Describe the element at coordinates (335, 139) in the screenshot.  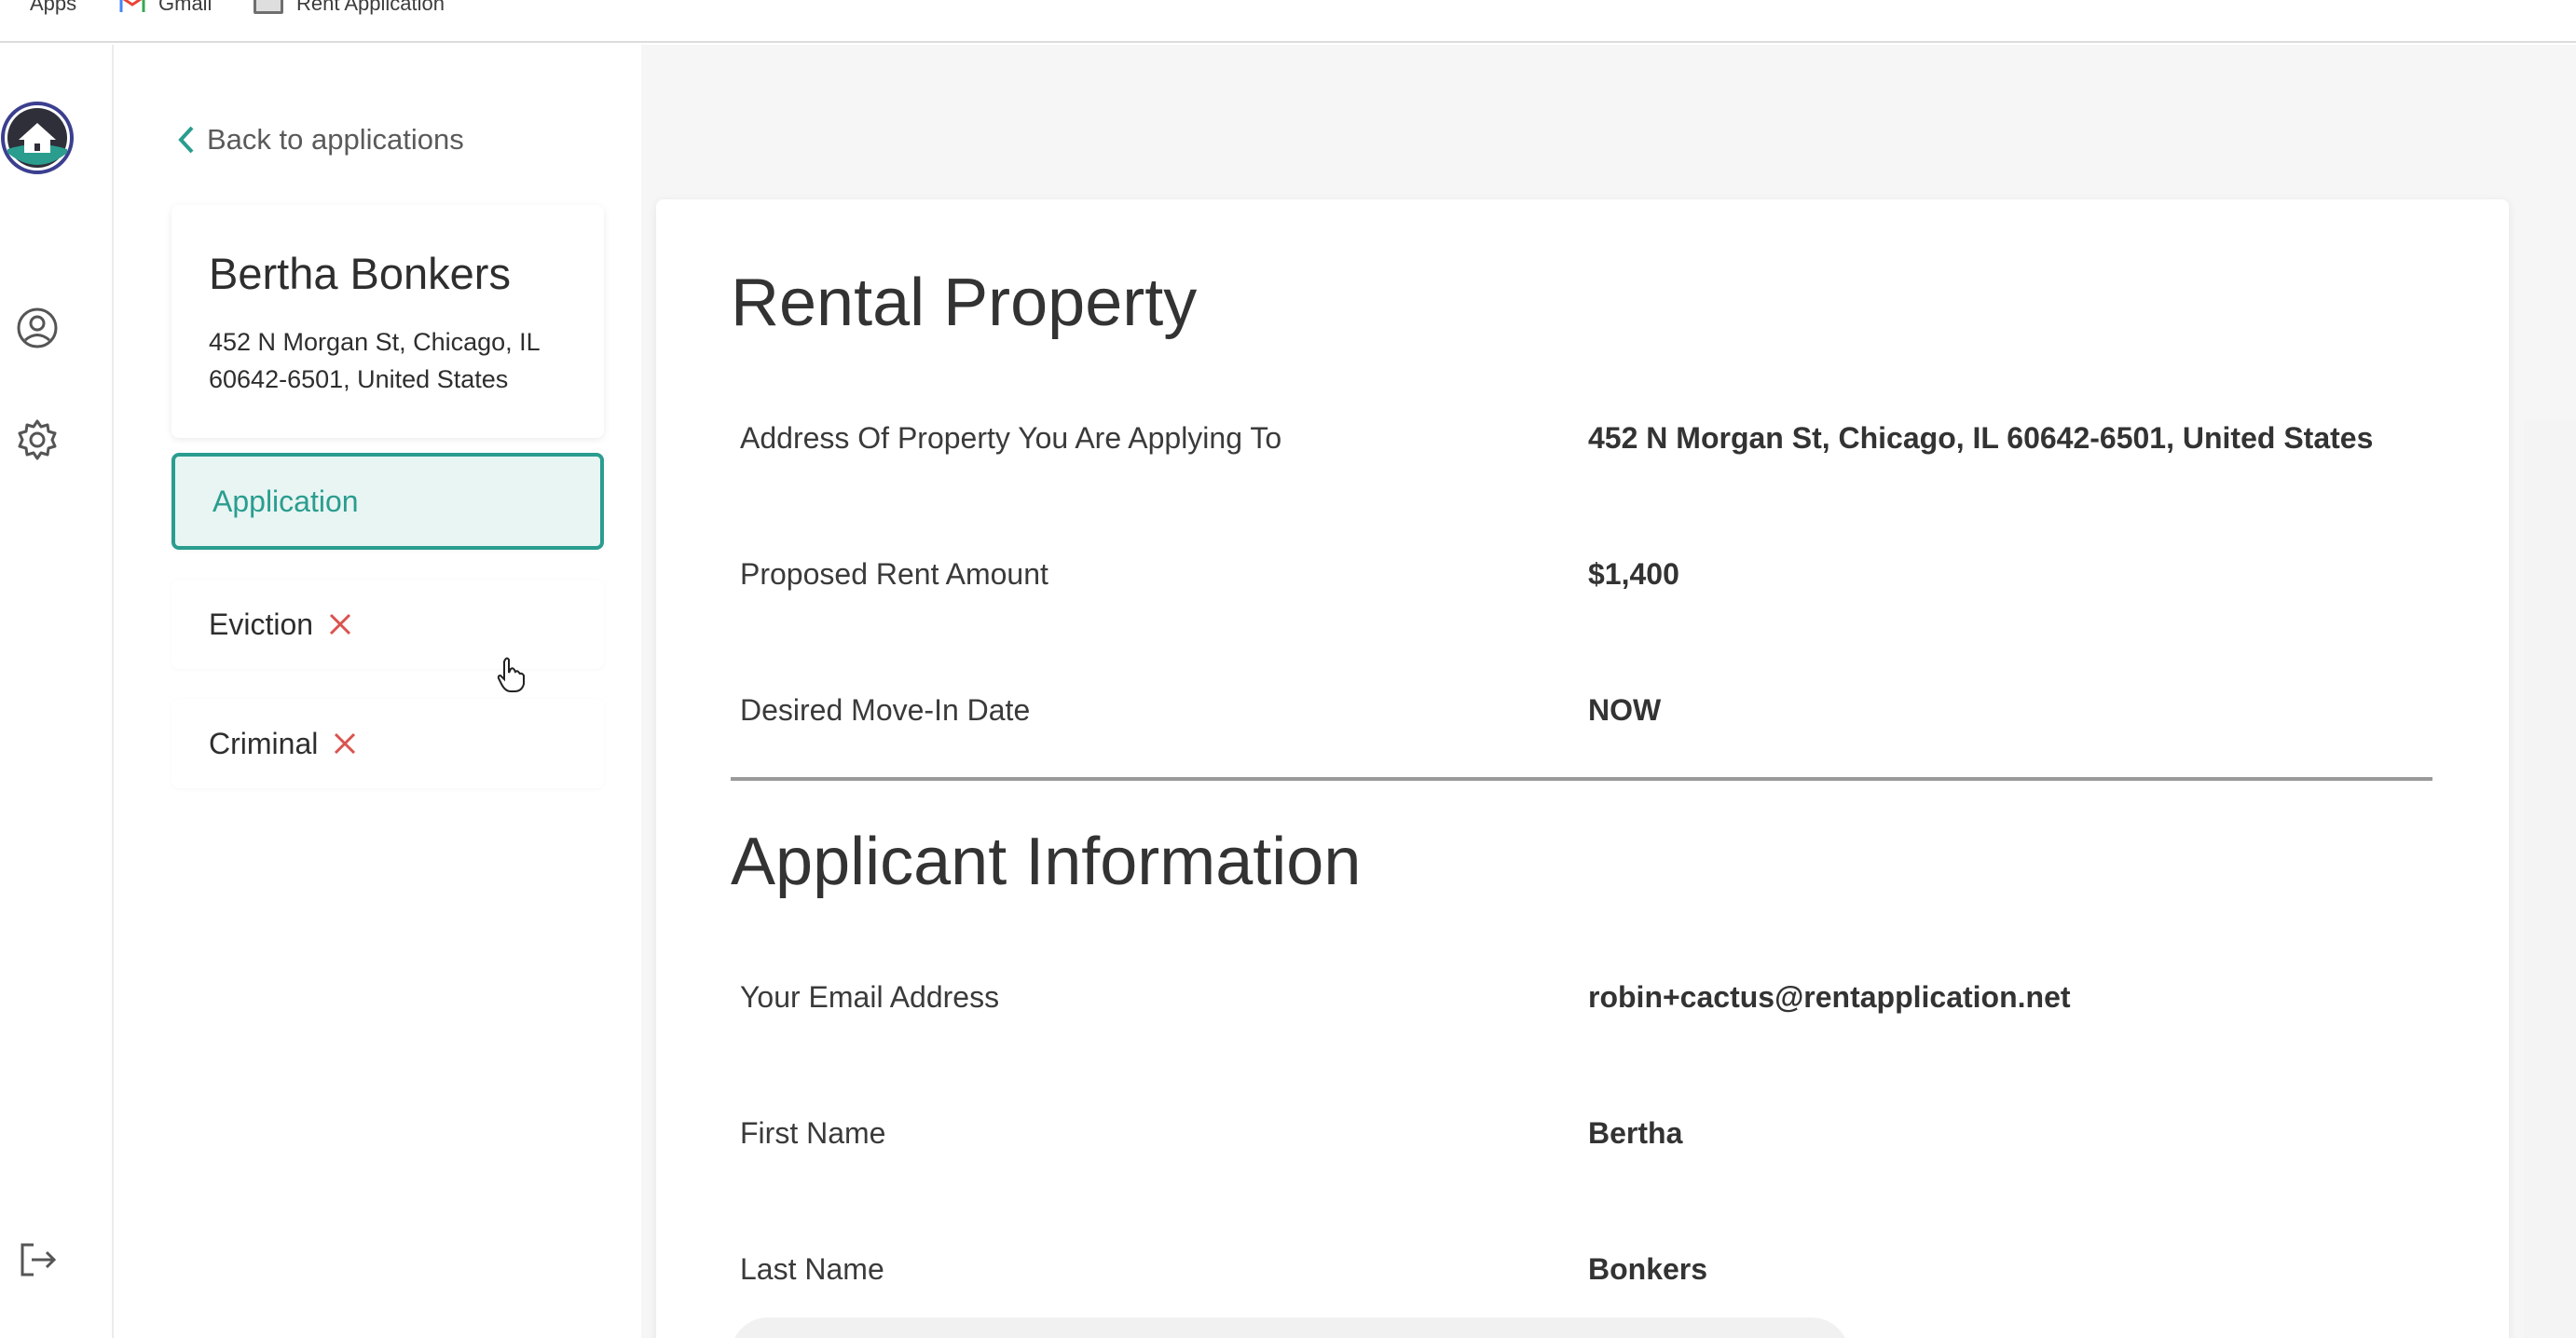
I see `back-link-label: Back to applications` at that location.